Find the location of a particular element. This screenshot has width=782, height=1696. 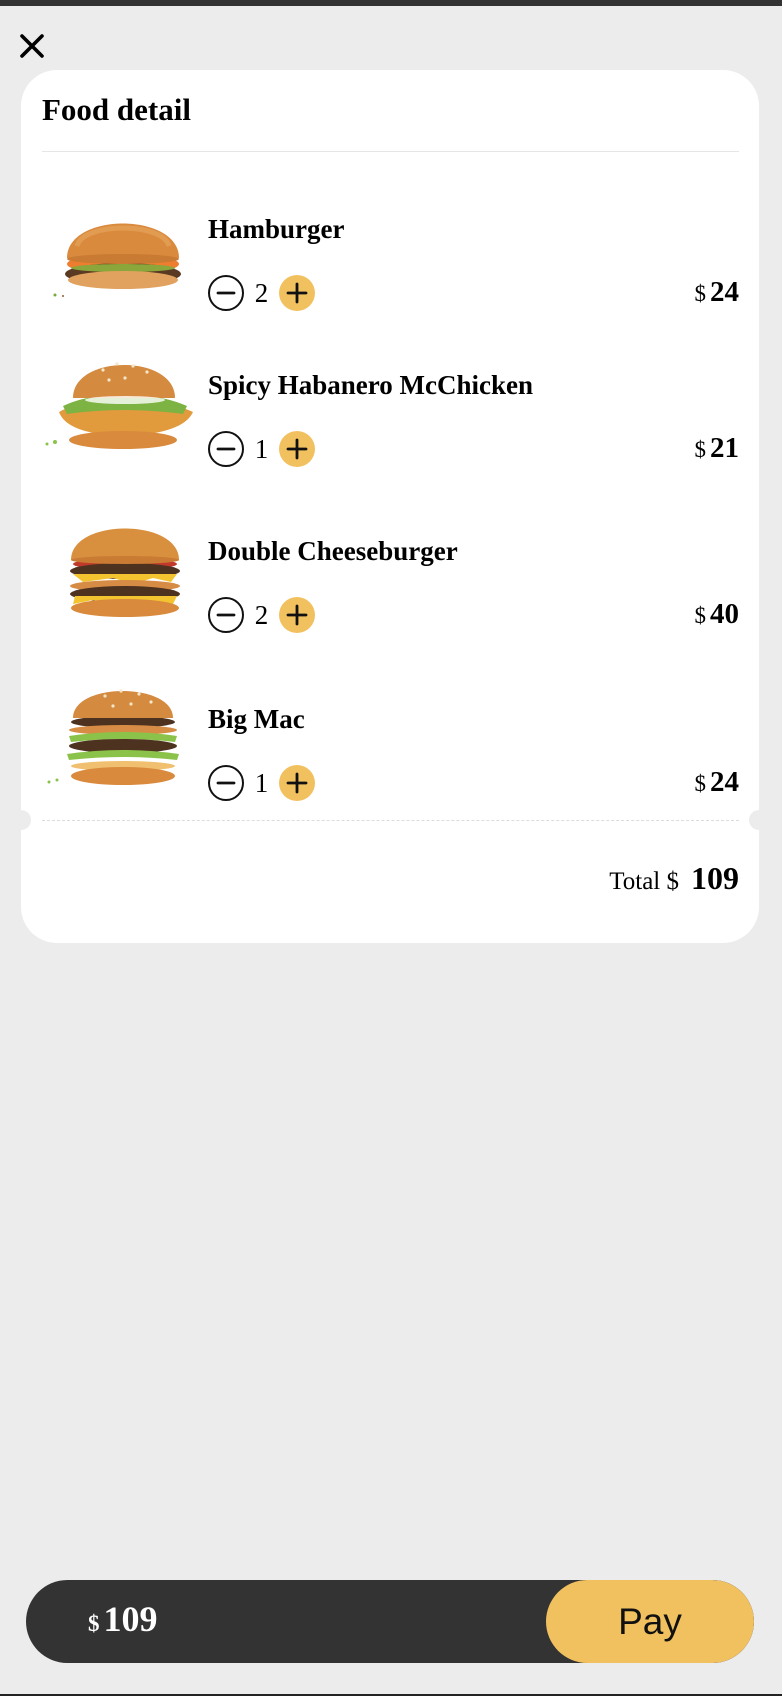

price-value: 21 is located at coordinates (724, 448).